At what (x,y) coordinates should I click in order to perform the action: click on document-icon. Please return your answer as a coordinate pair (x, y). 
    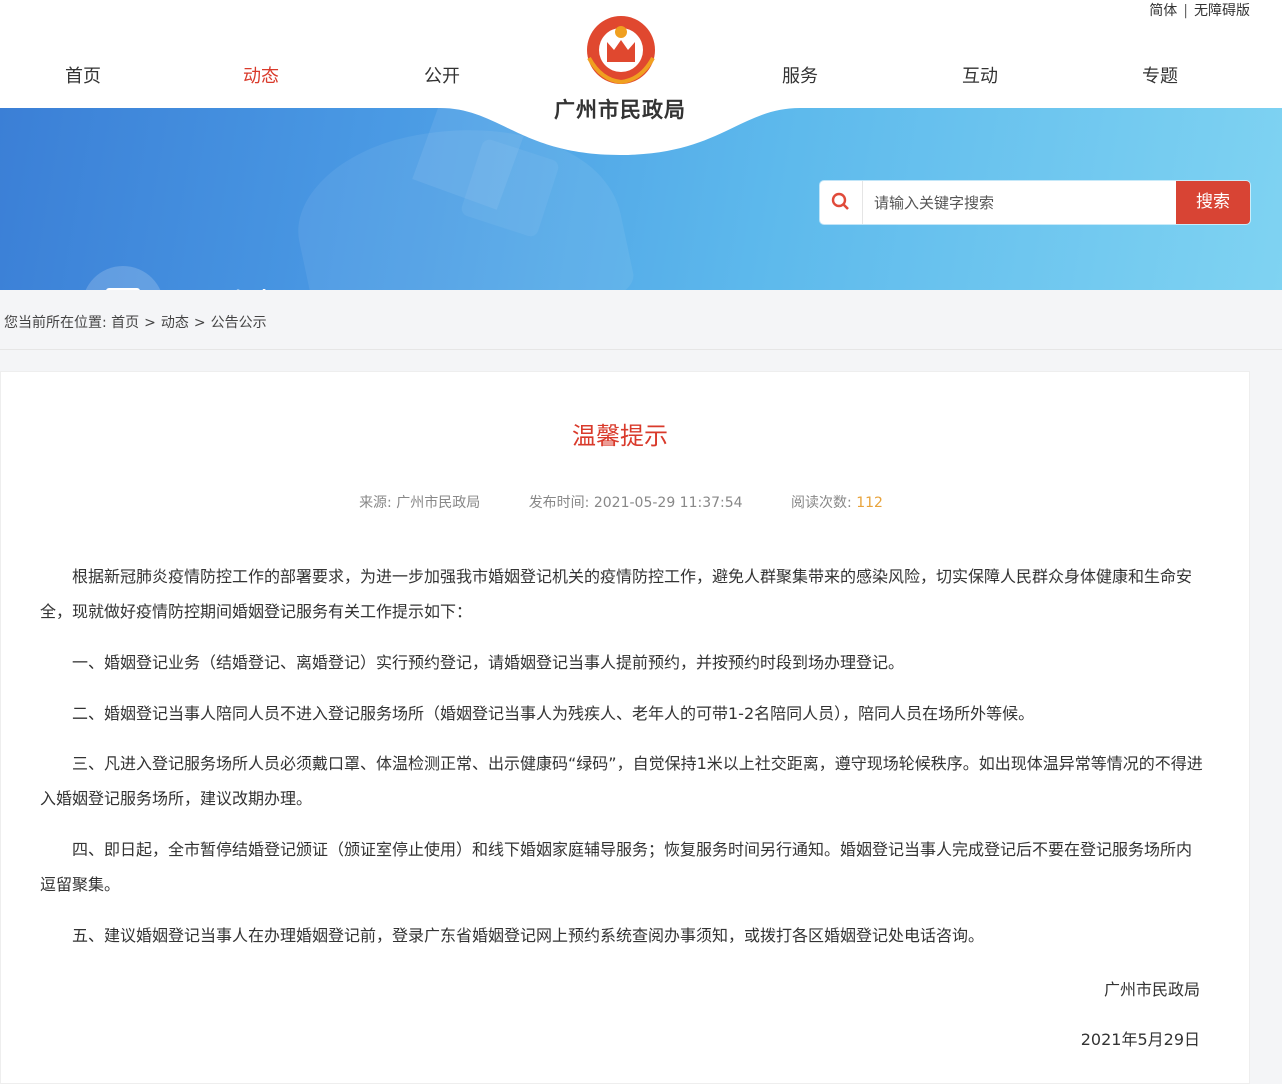
    Looking at the image, I should click on (123, 278).